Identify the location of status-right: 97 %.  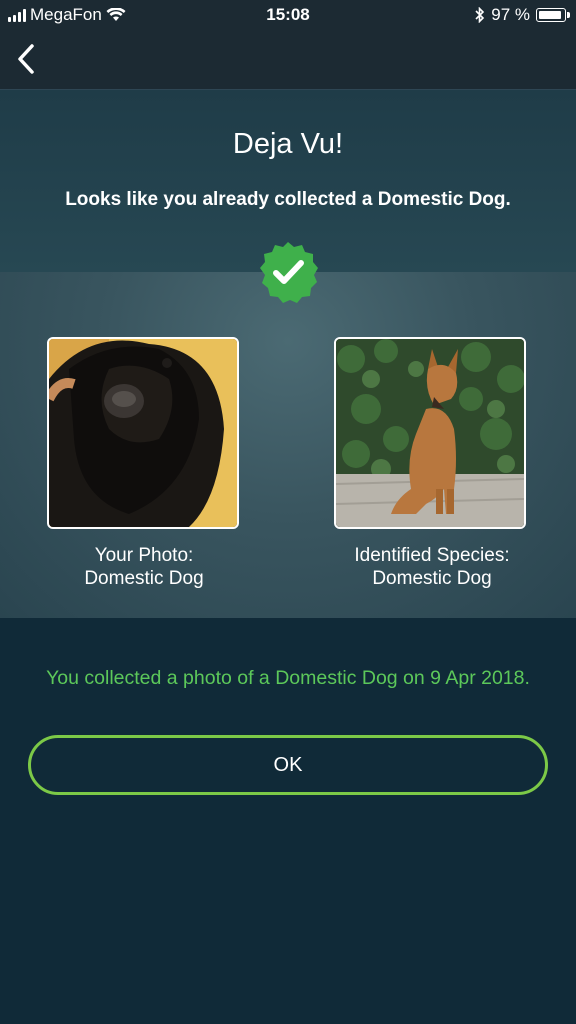
(522, 15).